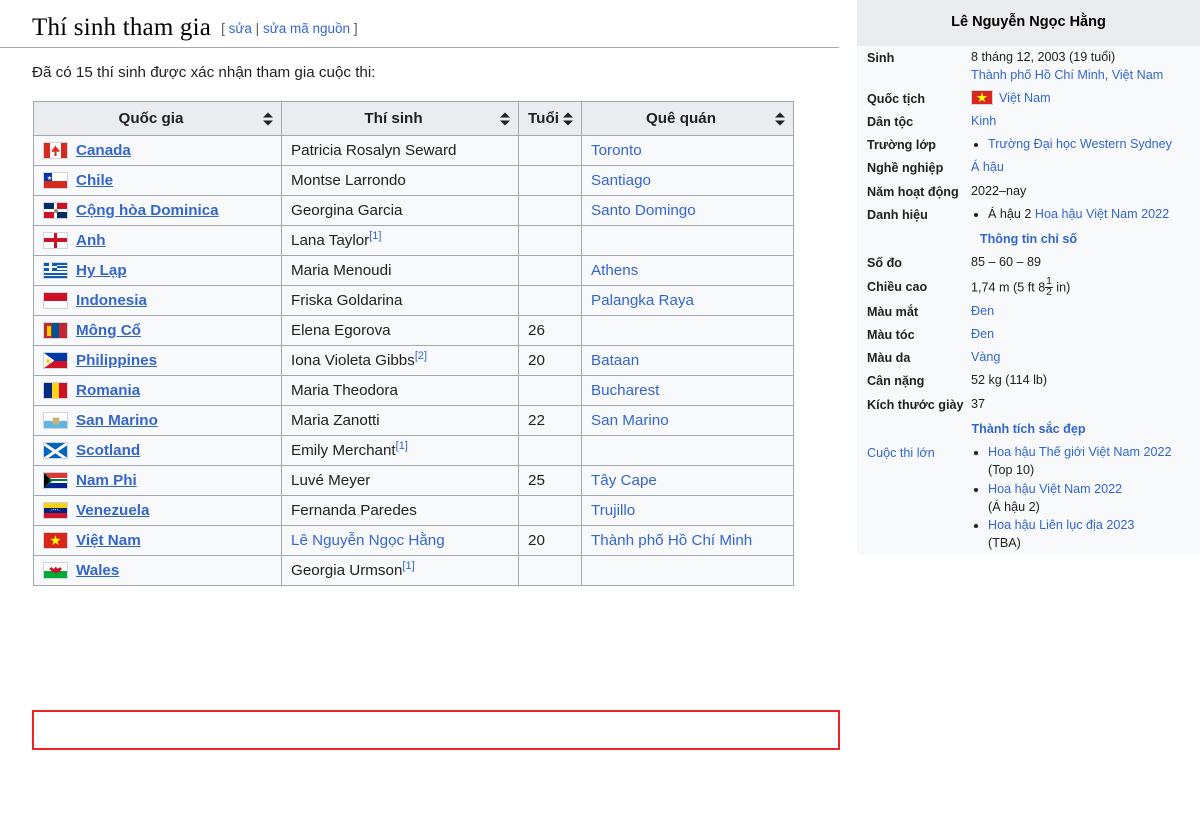 The height and width of the screenshot is (826, 1200). What do you see at coordinates (982, 98) in the screenshot?
I see `vietnam-flag-icon` at bounding box center [982, 98].